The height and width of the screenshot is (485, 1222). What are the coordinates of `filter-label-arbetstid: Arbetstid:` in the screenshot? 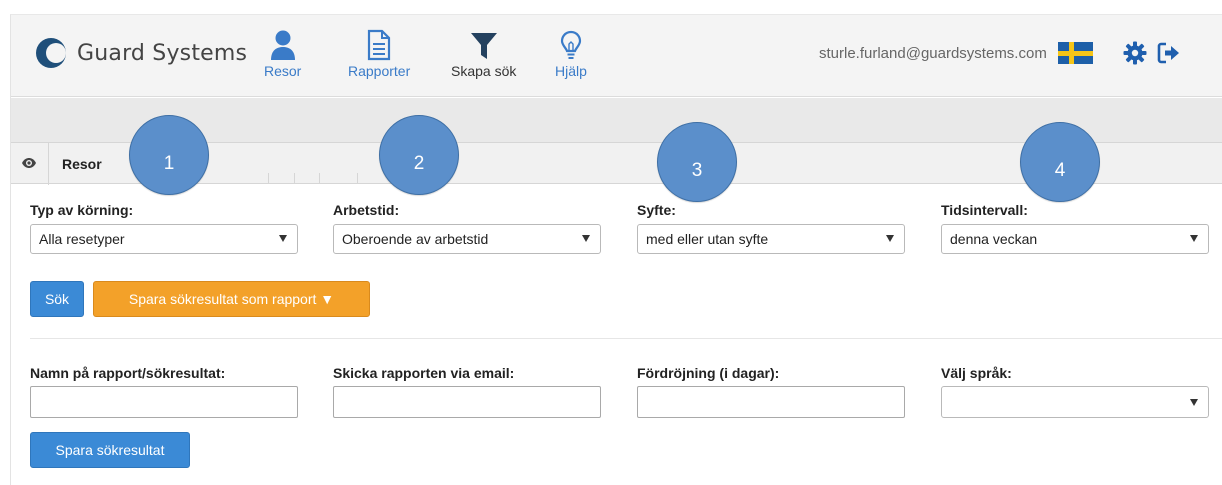 It's located at (366, 210).